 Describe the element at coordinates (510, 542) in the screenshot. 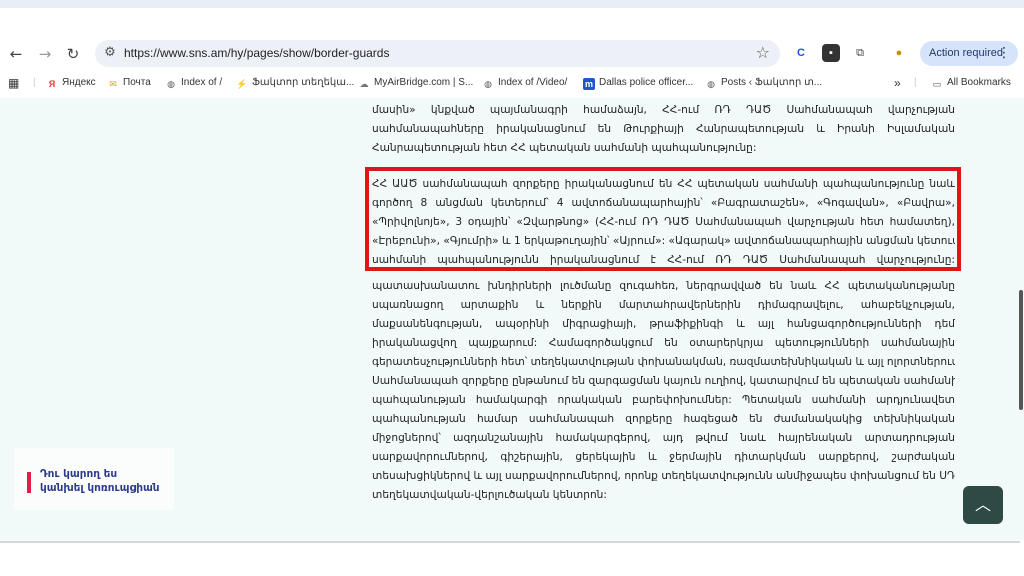

I see `page-bottom-divider` at that location.